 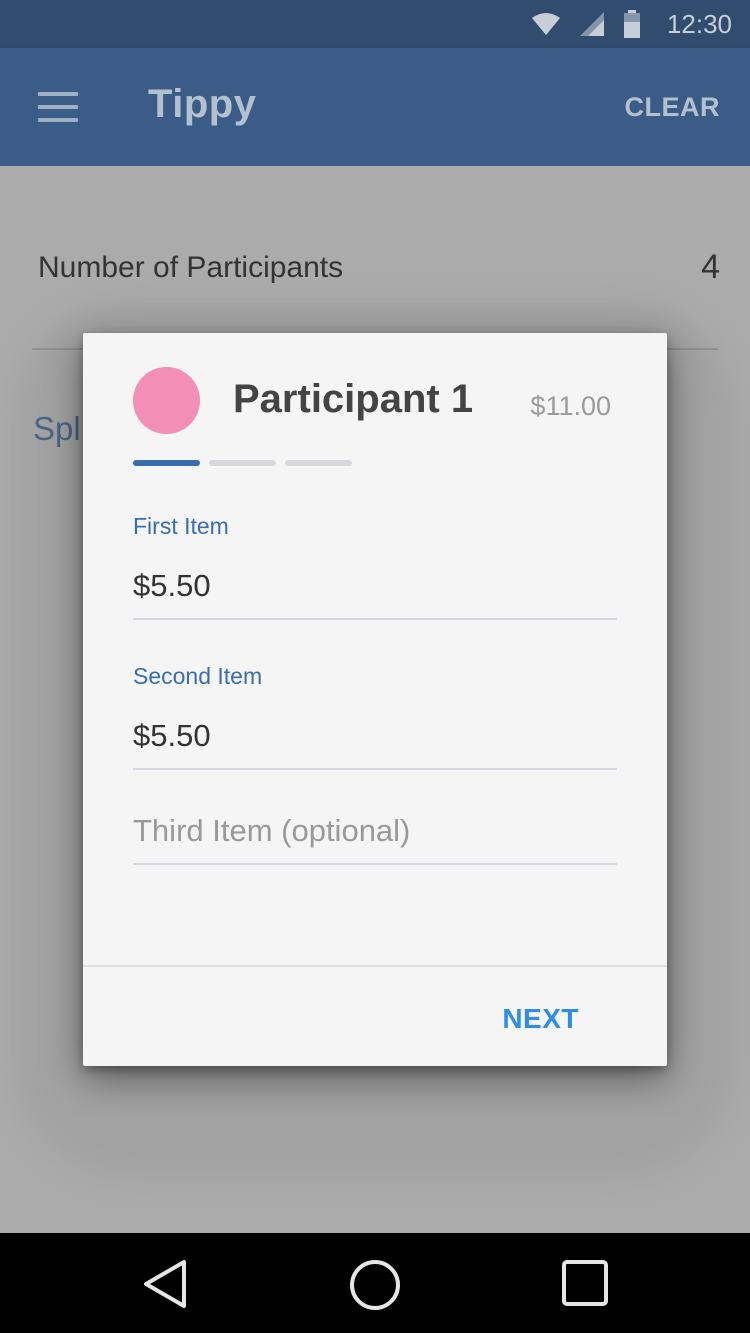 I want to click on step-progress, so click(x=242, y=463).